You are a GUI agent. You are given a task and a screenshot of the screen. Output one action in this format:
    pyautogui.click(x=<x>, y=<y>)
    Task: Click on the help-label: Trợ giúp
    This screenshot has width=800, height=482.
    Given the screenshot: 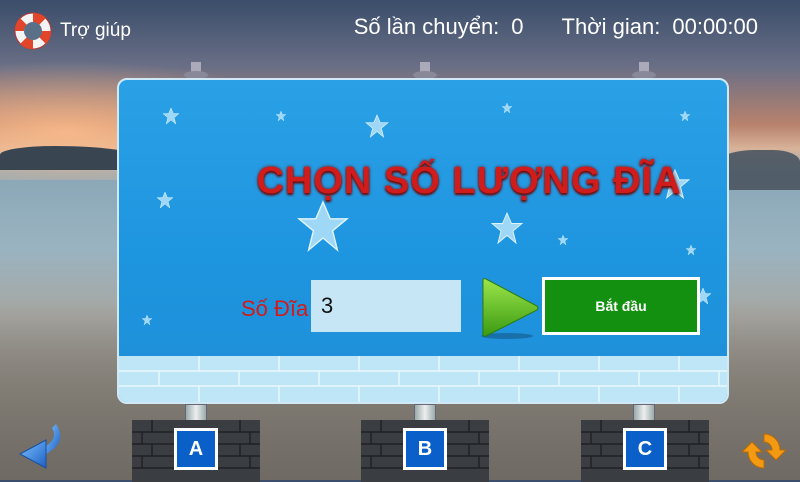 What is the action you would take?
    pyautogui.click(x=95, y=30)
    